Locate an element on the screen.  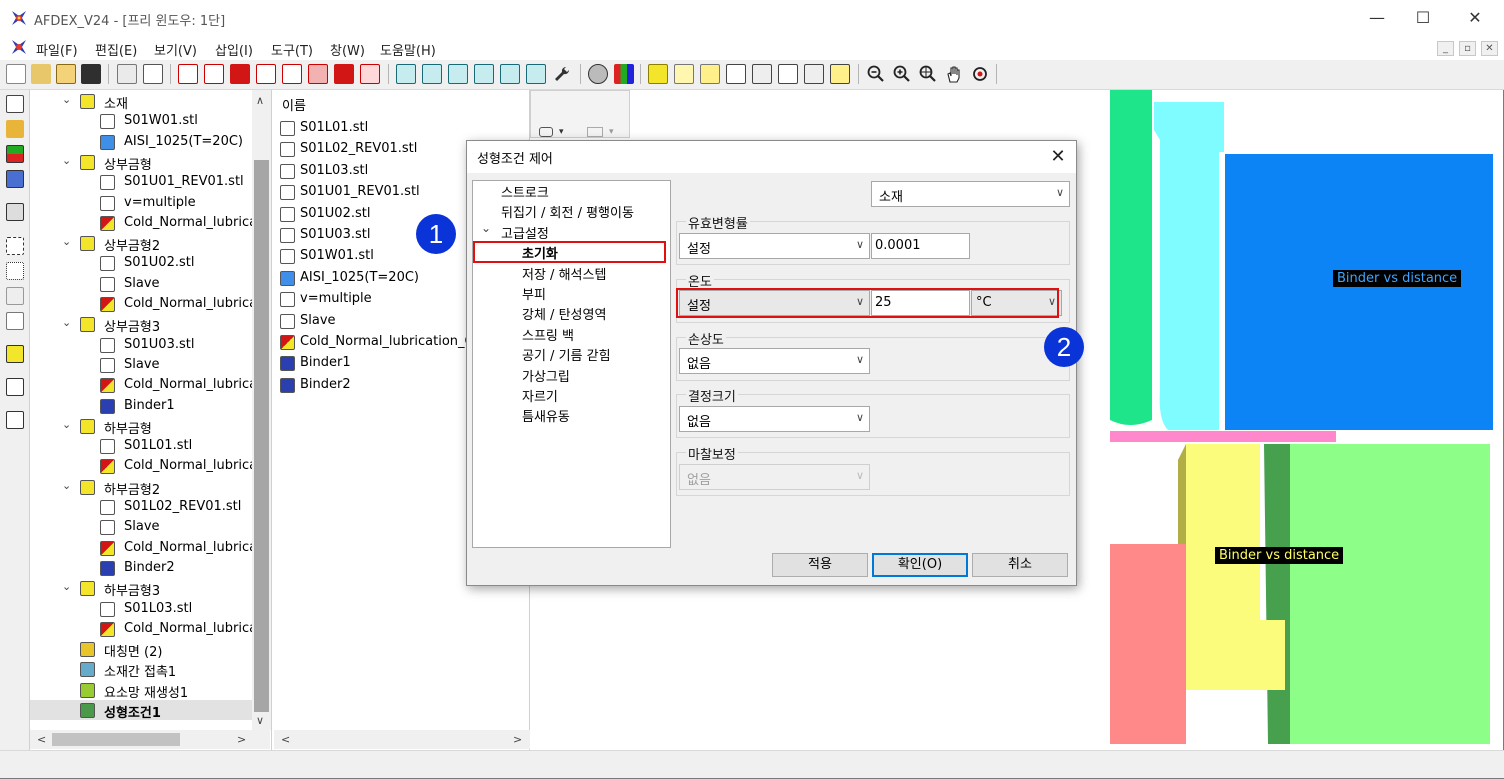
list-header-name: 이름 is located at coordinates (294, 104).